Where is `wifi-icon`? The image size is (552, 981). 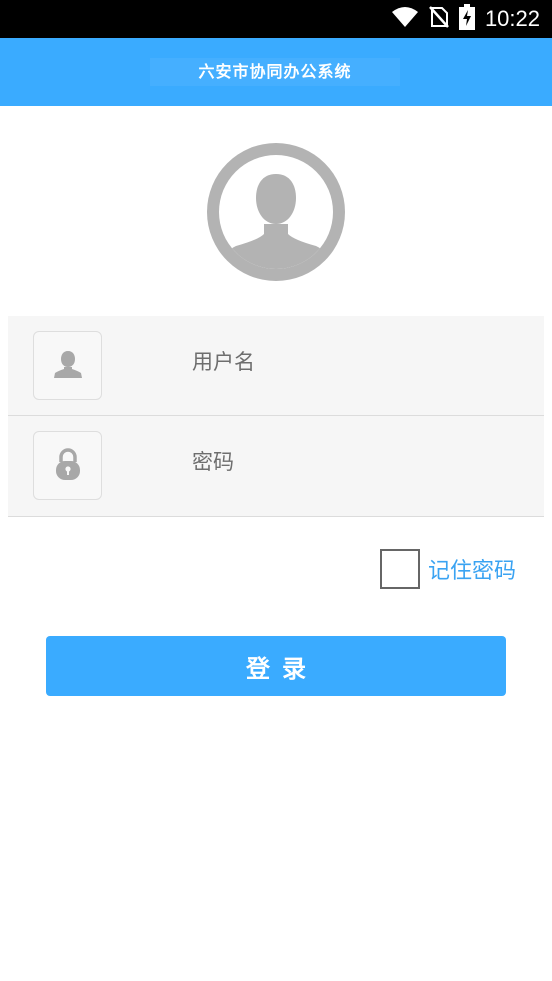
wifi-icon is located at coordinates (405, 19).